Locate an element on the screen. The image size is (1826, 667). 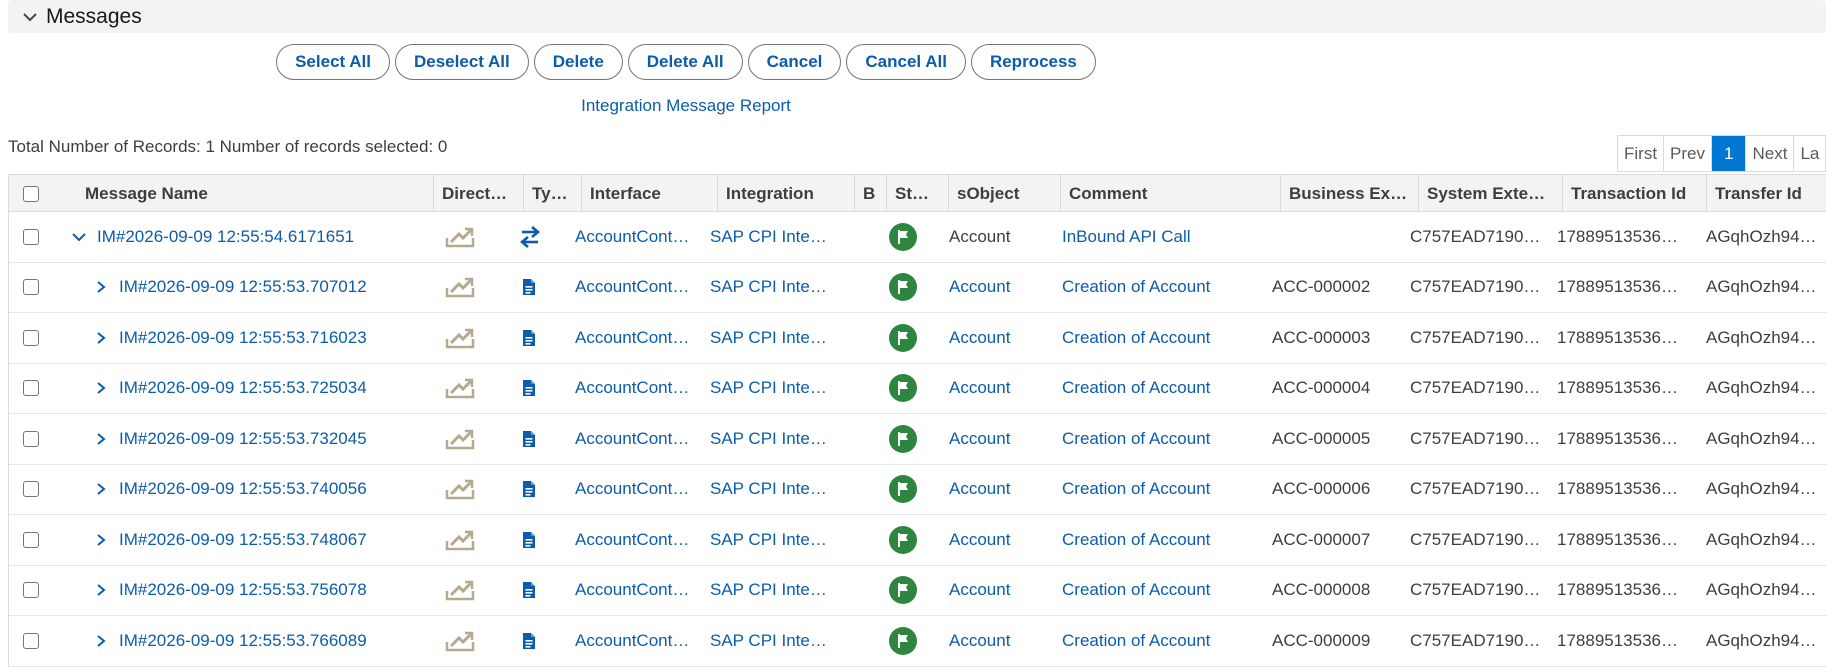
message-name-link: IM#2026-09-09 12:55:53.748067 is located at coordinates (274, 540).